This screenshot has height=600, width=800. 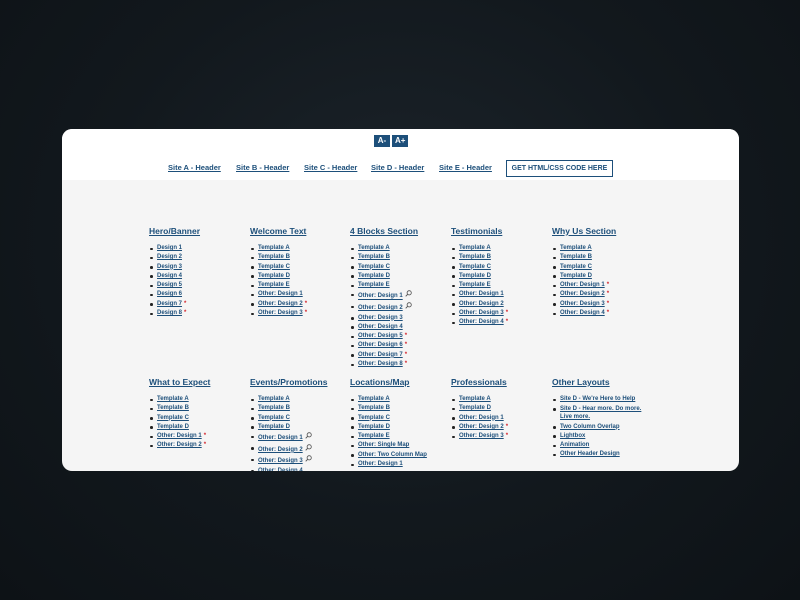 I want to click on nav-link-site-c: Site C - Header, so click(x=330, y=167).